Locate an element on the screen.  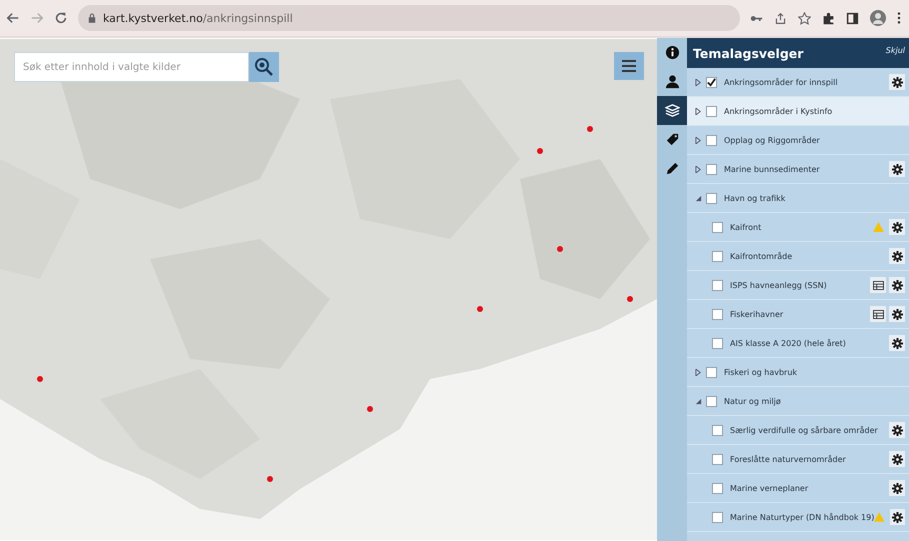
layer-row: Havn og trafikk is located at coordinates (798, 198).